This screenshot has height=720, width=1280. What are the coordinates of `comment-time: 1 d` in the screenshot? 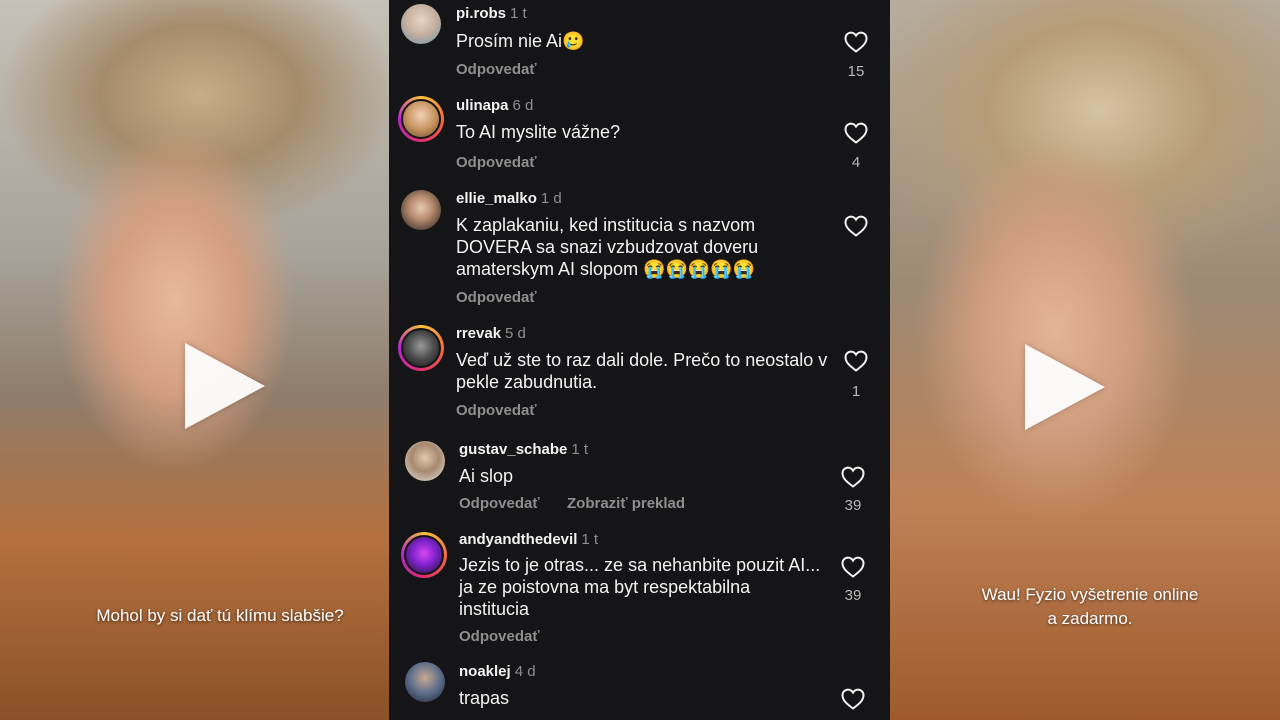 It's located at (551, 198).